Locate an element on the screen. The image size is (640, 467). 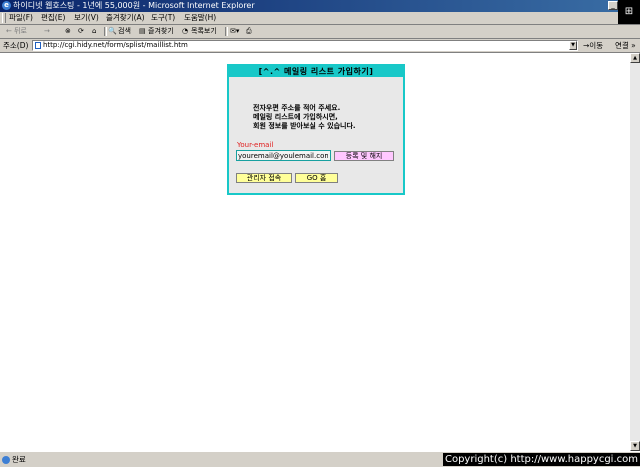
register-button: 등록 및 해지 is located at coordinates (364, 156).